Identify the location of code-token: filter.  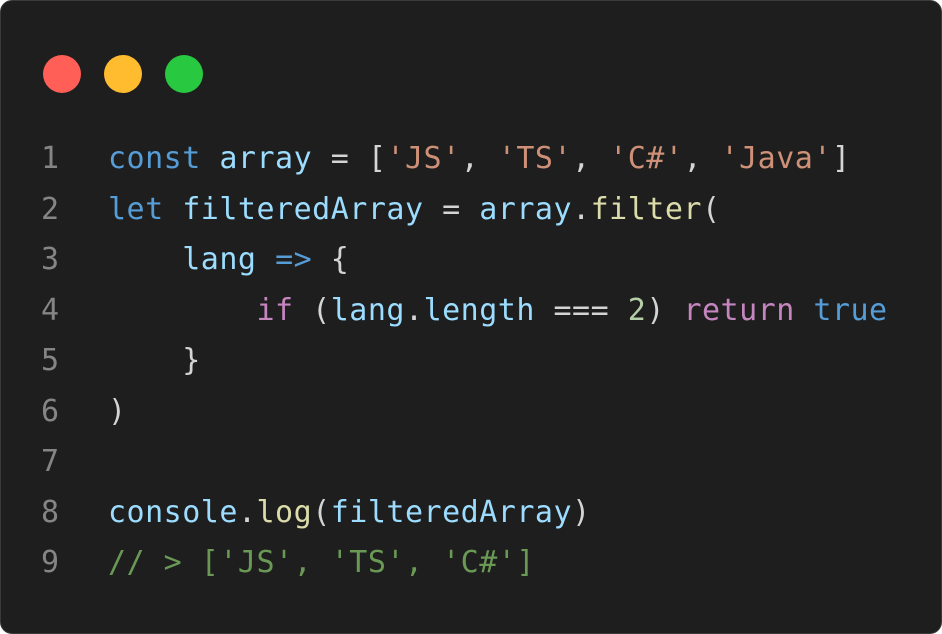
(646, 209).